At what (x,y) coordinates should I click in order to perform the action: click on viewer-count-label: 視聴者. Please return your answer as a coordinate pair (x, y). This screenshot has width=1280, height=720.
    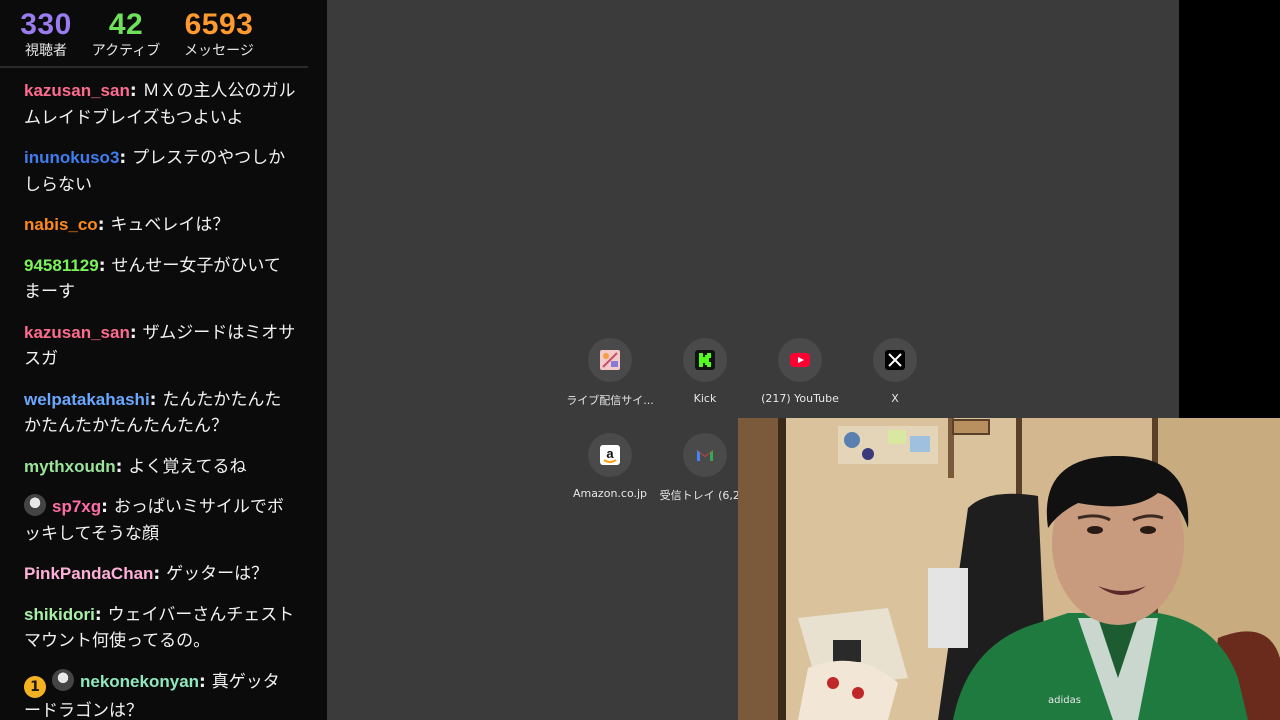
    Looking at the image, I should click on (46, 51).